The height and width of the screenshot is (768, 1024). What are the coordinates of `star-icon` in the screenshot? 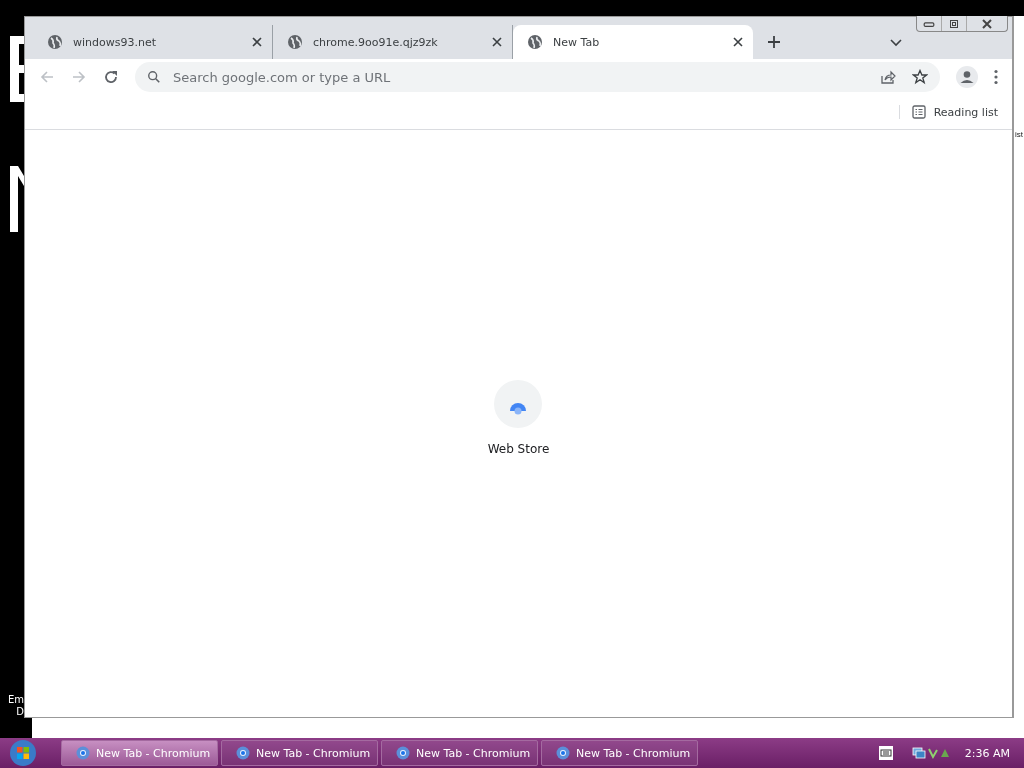 It's located at (920, 77).